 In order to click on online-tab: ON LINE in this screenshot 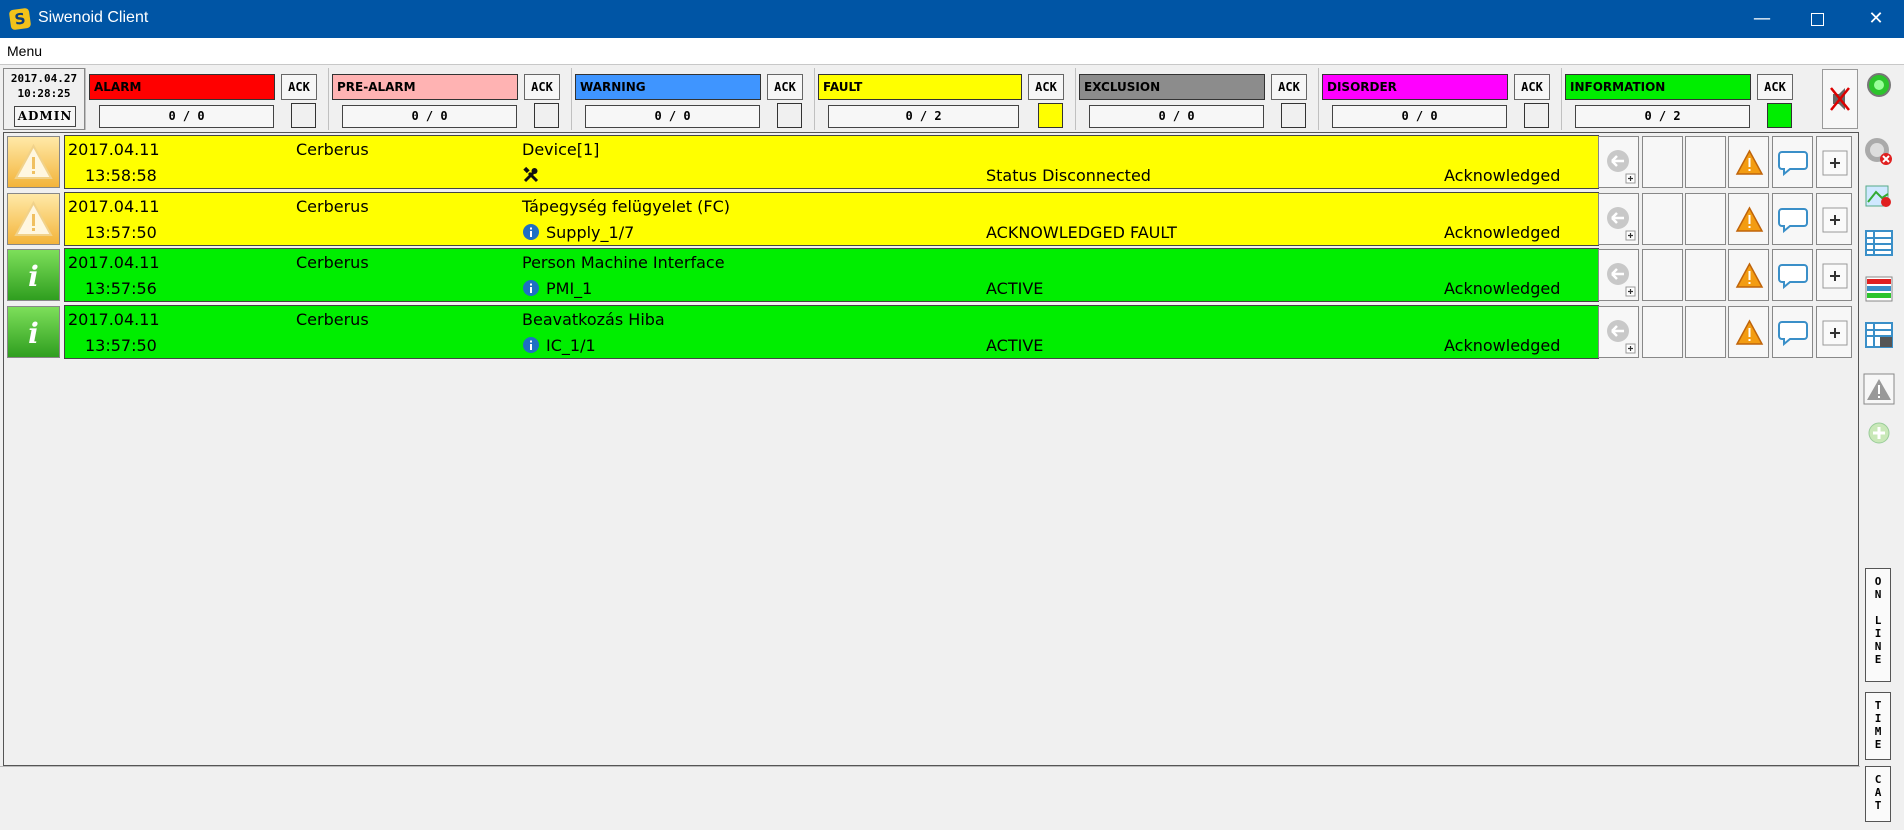, I will do `click(1878, 625)`.